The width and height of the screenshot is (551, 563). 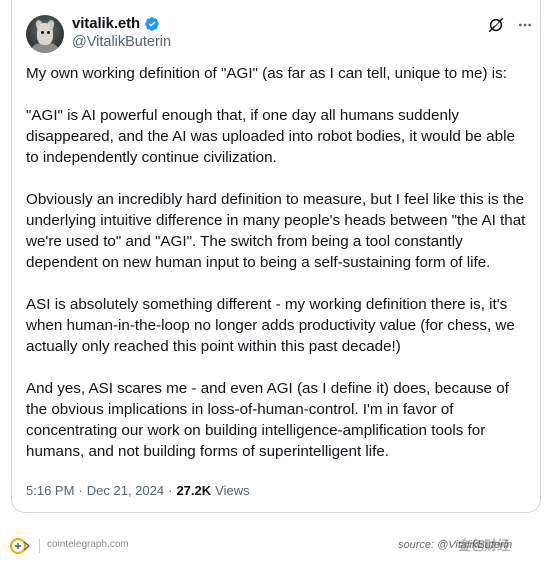 I want to click on more-options-icon, so click(x=525, y=25).